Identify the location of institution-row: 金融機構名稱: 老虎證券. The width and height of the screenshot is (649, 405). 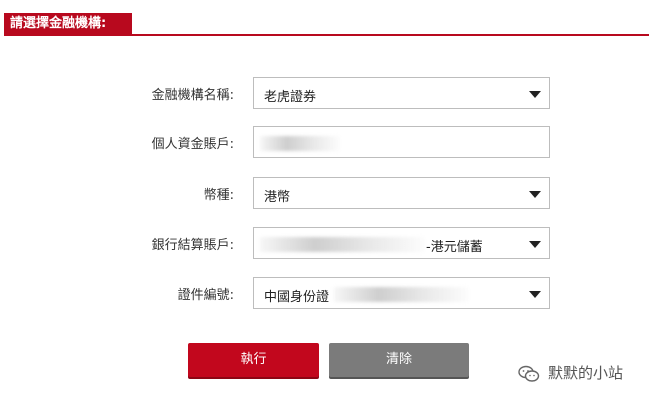
(324, 93).